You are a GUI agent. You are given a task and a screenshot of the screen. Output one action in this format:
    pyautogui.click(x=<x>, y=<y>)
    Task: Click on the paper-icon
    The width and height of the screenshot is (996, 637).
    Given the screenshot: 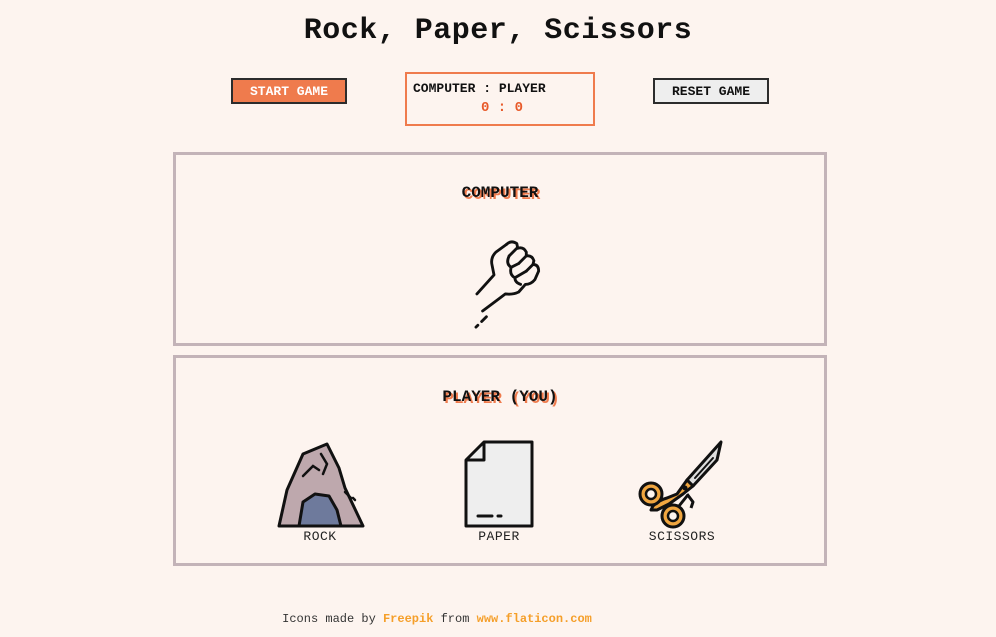 What is the action you would take?
    pyautogui.click(x=499, y=484)
    